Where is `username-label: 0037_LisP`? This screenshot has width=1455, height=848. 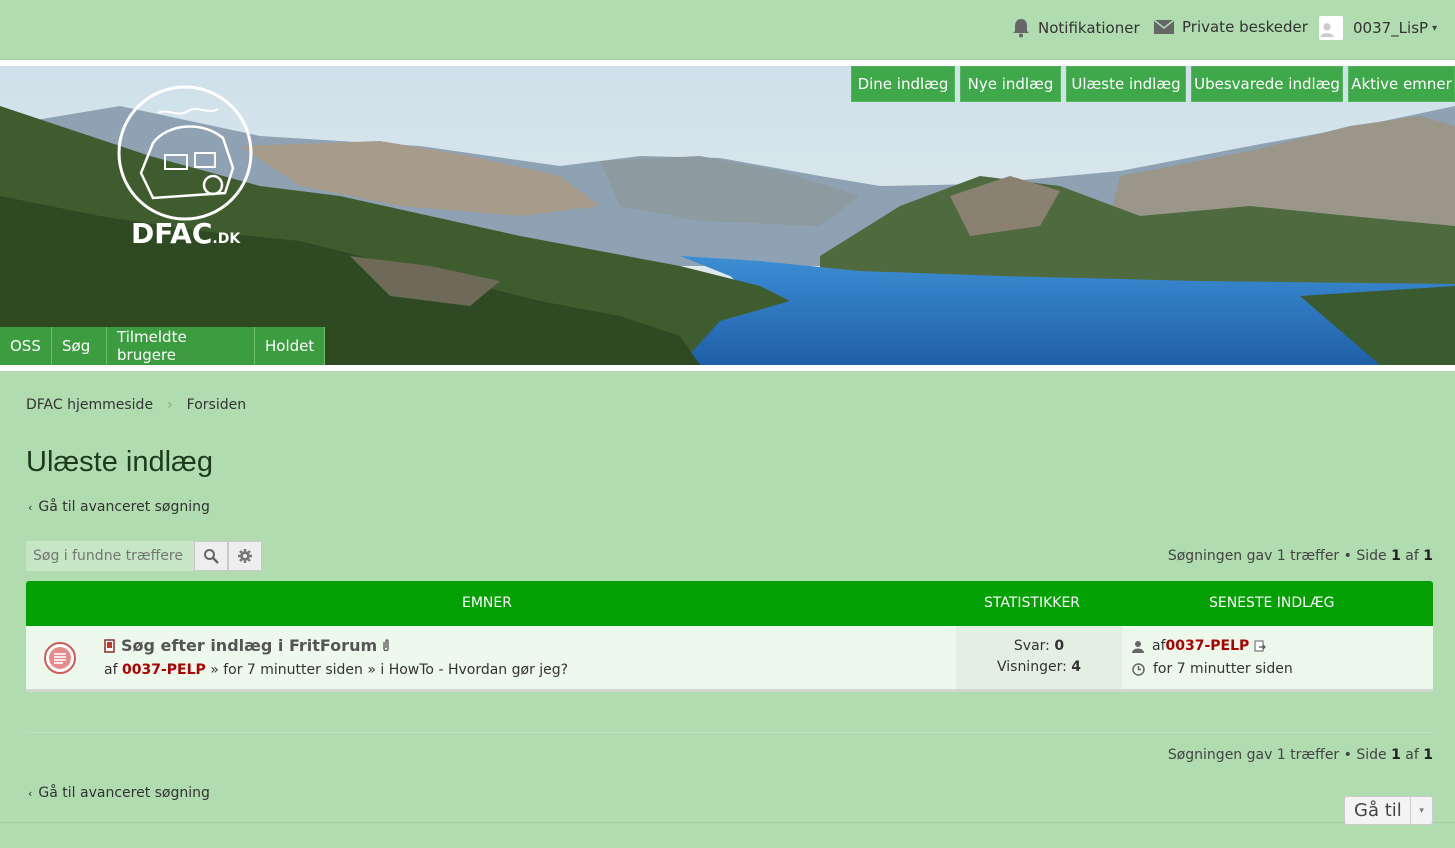 username-label: 0037_LisP is located at coordinates (1391, 28).